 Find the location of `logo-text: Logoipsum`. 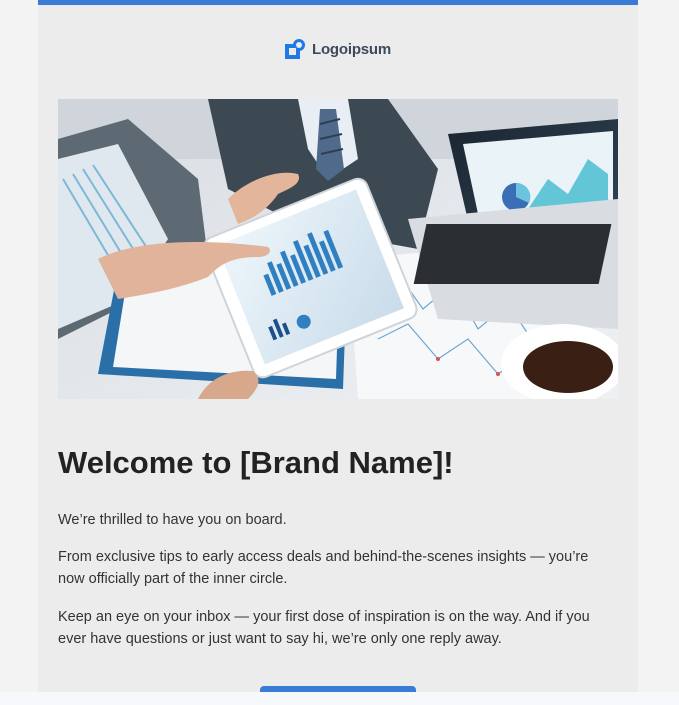

logo-text: Logoipsum is located at coordinates (352, 49).